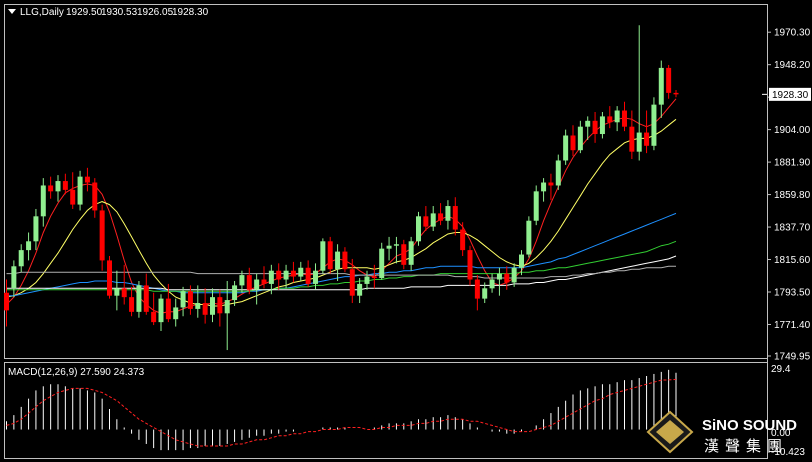 The width and height of the screenshot is (812, 462). Describe the element at coordinates (792, 130) in the screenshot. I see `price-tick-label: 1904.00` at that location.